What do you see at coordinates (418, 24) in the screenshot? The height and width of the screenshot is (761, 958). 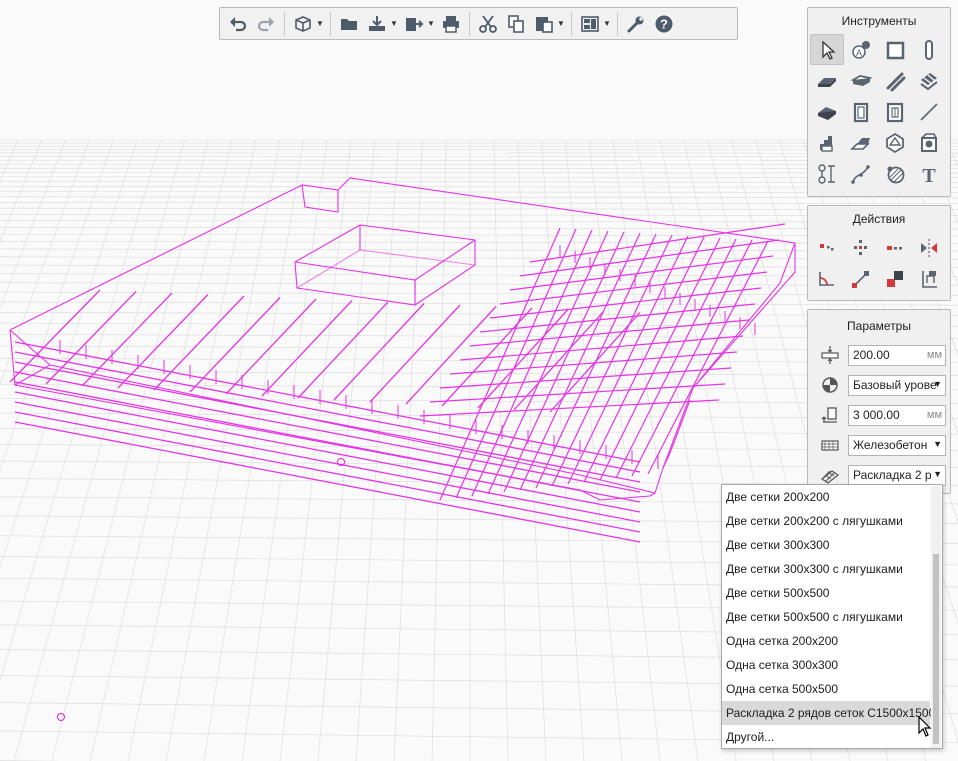 I see `export-button: ▼` at bounding box center [418, 24].